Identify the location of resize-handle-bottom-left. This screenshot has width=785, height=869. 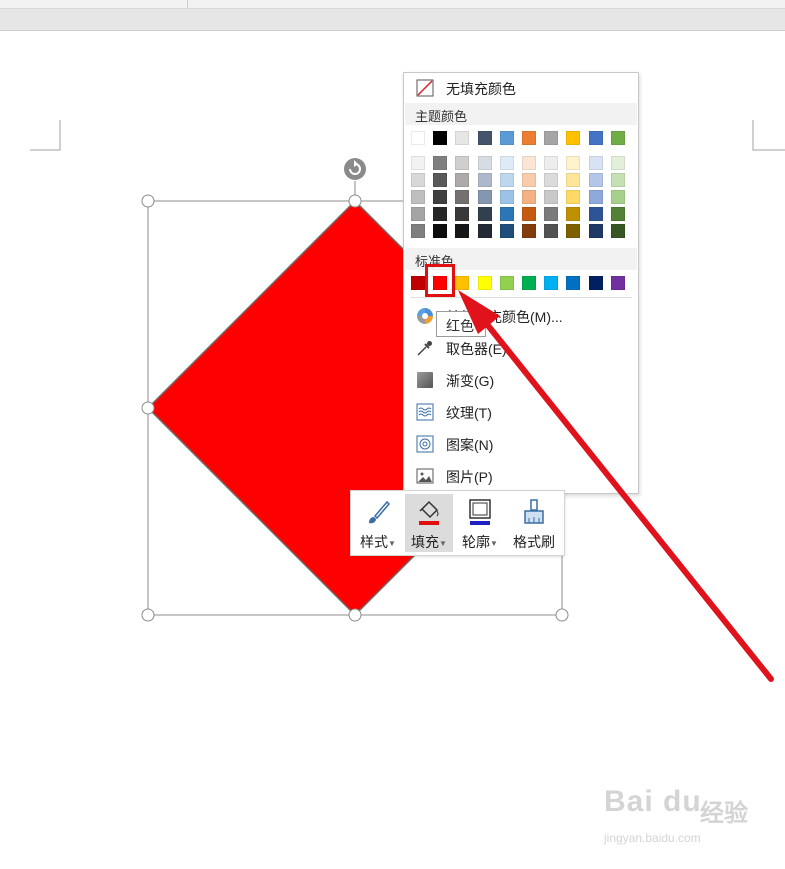
(148, 615).